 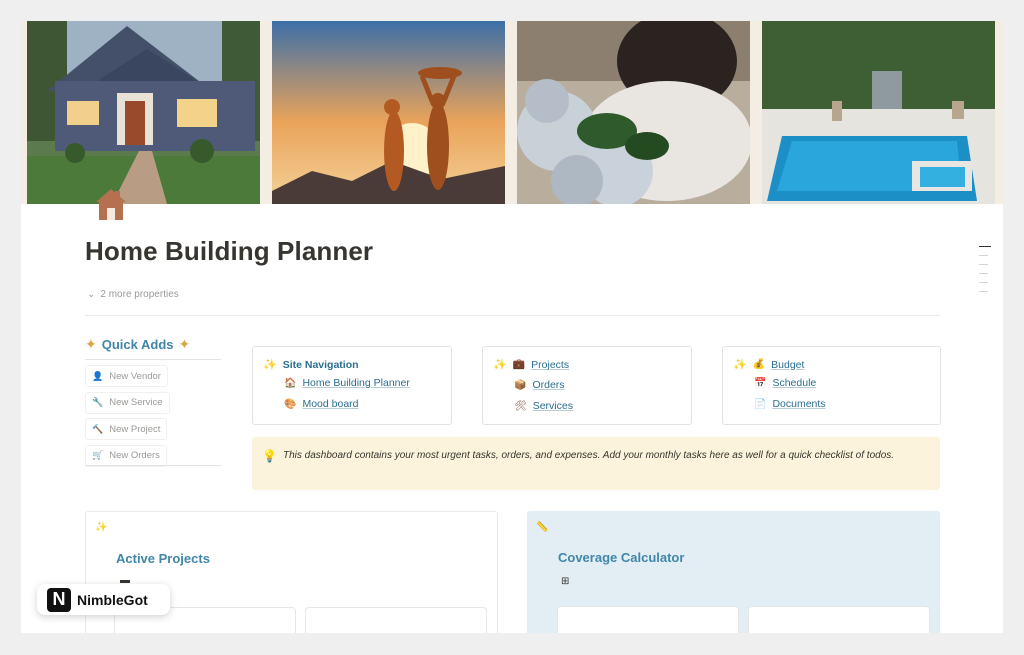 I want to click on link-home-building-planner: 🏠 Home Building Planner, so click(x=347, y=383).